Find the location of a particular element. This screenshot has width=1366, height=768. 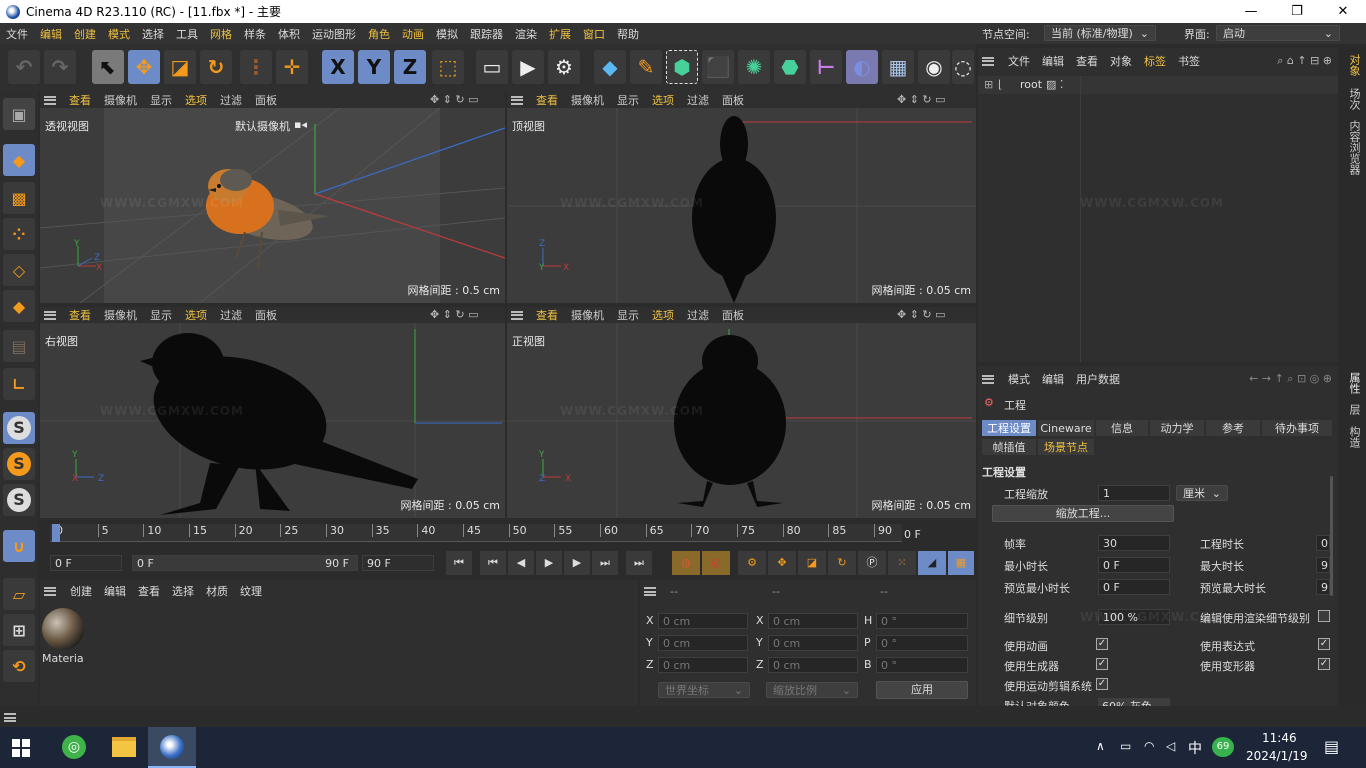

axis-tool-icon: ✛ is located at coordinates (292, 67).